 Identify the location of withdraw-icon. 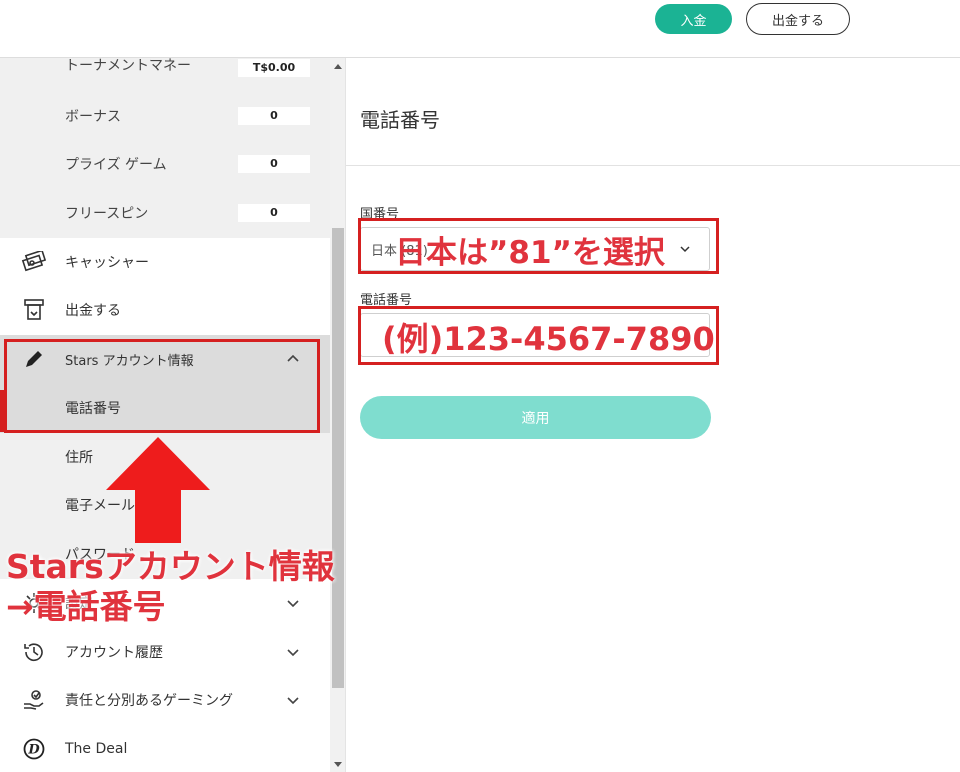
(34, 310).